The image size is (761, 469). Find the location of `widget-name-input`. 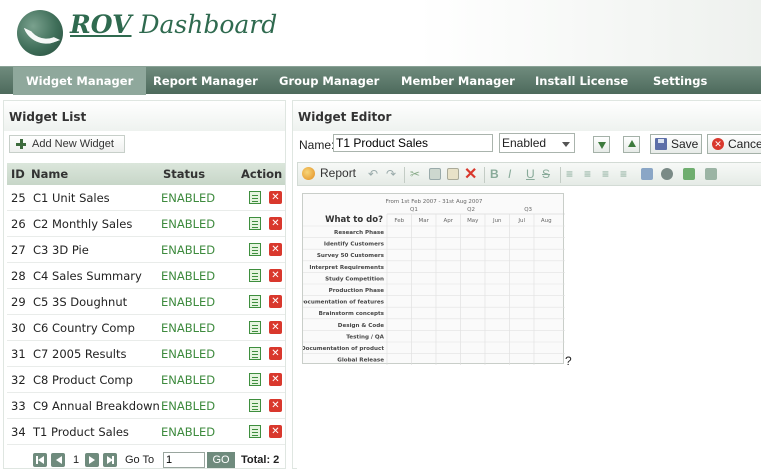

widget-name-input is located at coordinates (413, 143).